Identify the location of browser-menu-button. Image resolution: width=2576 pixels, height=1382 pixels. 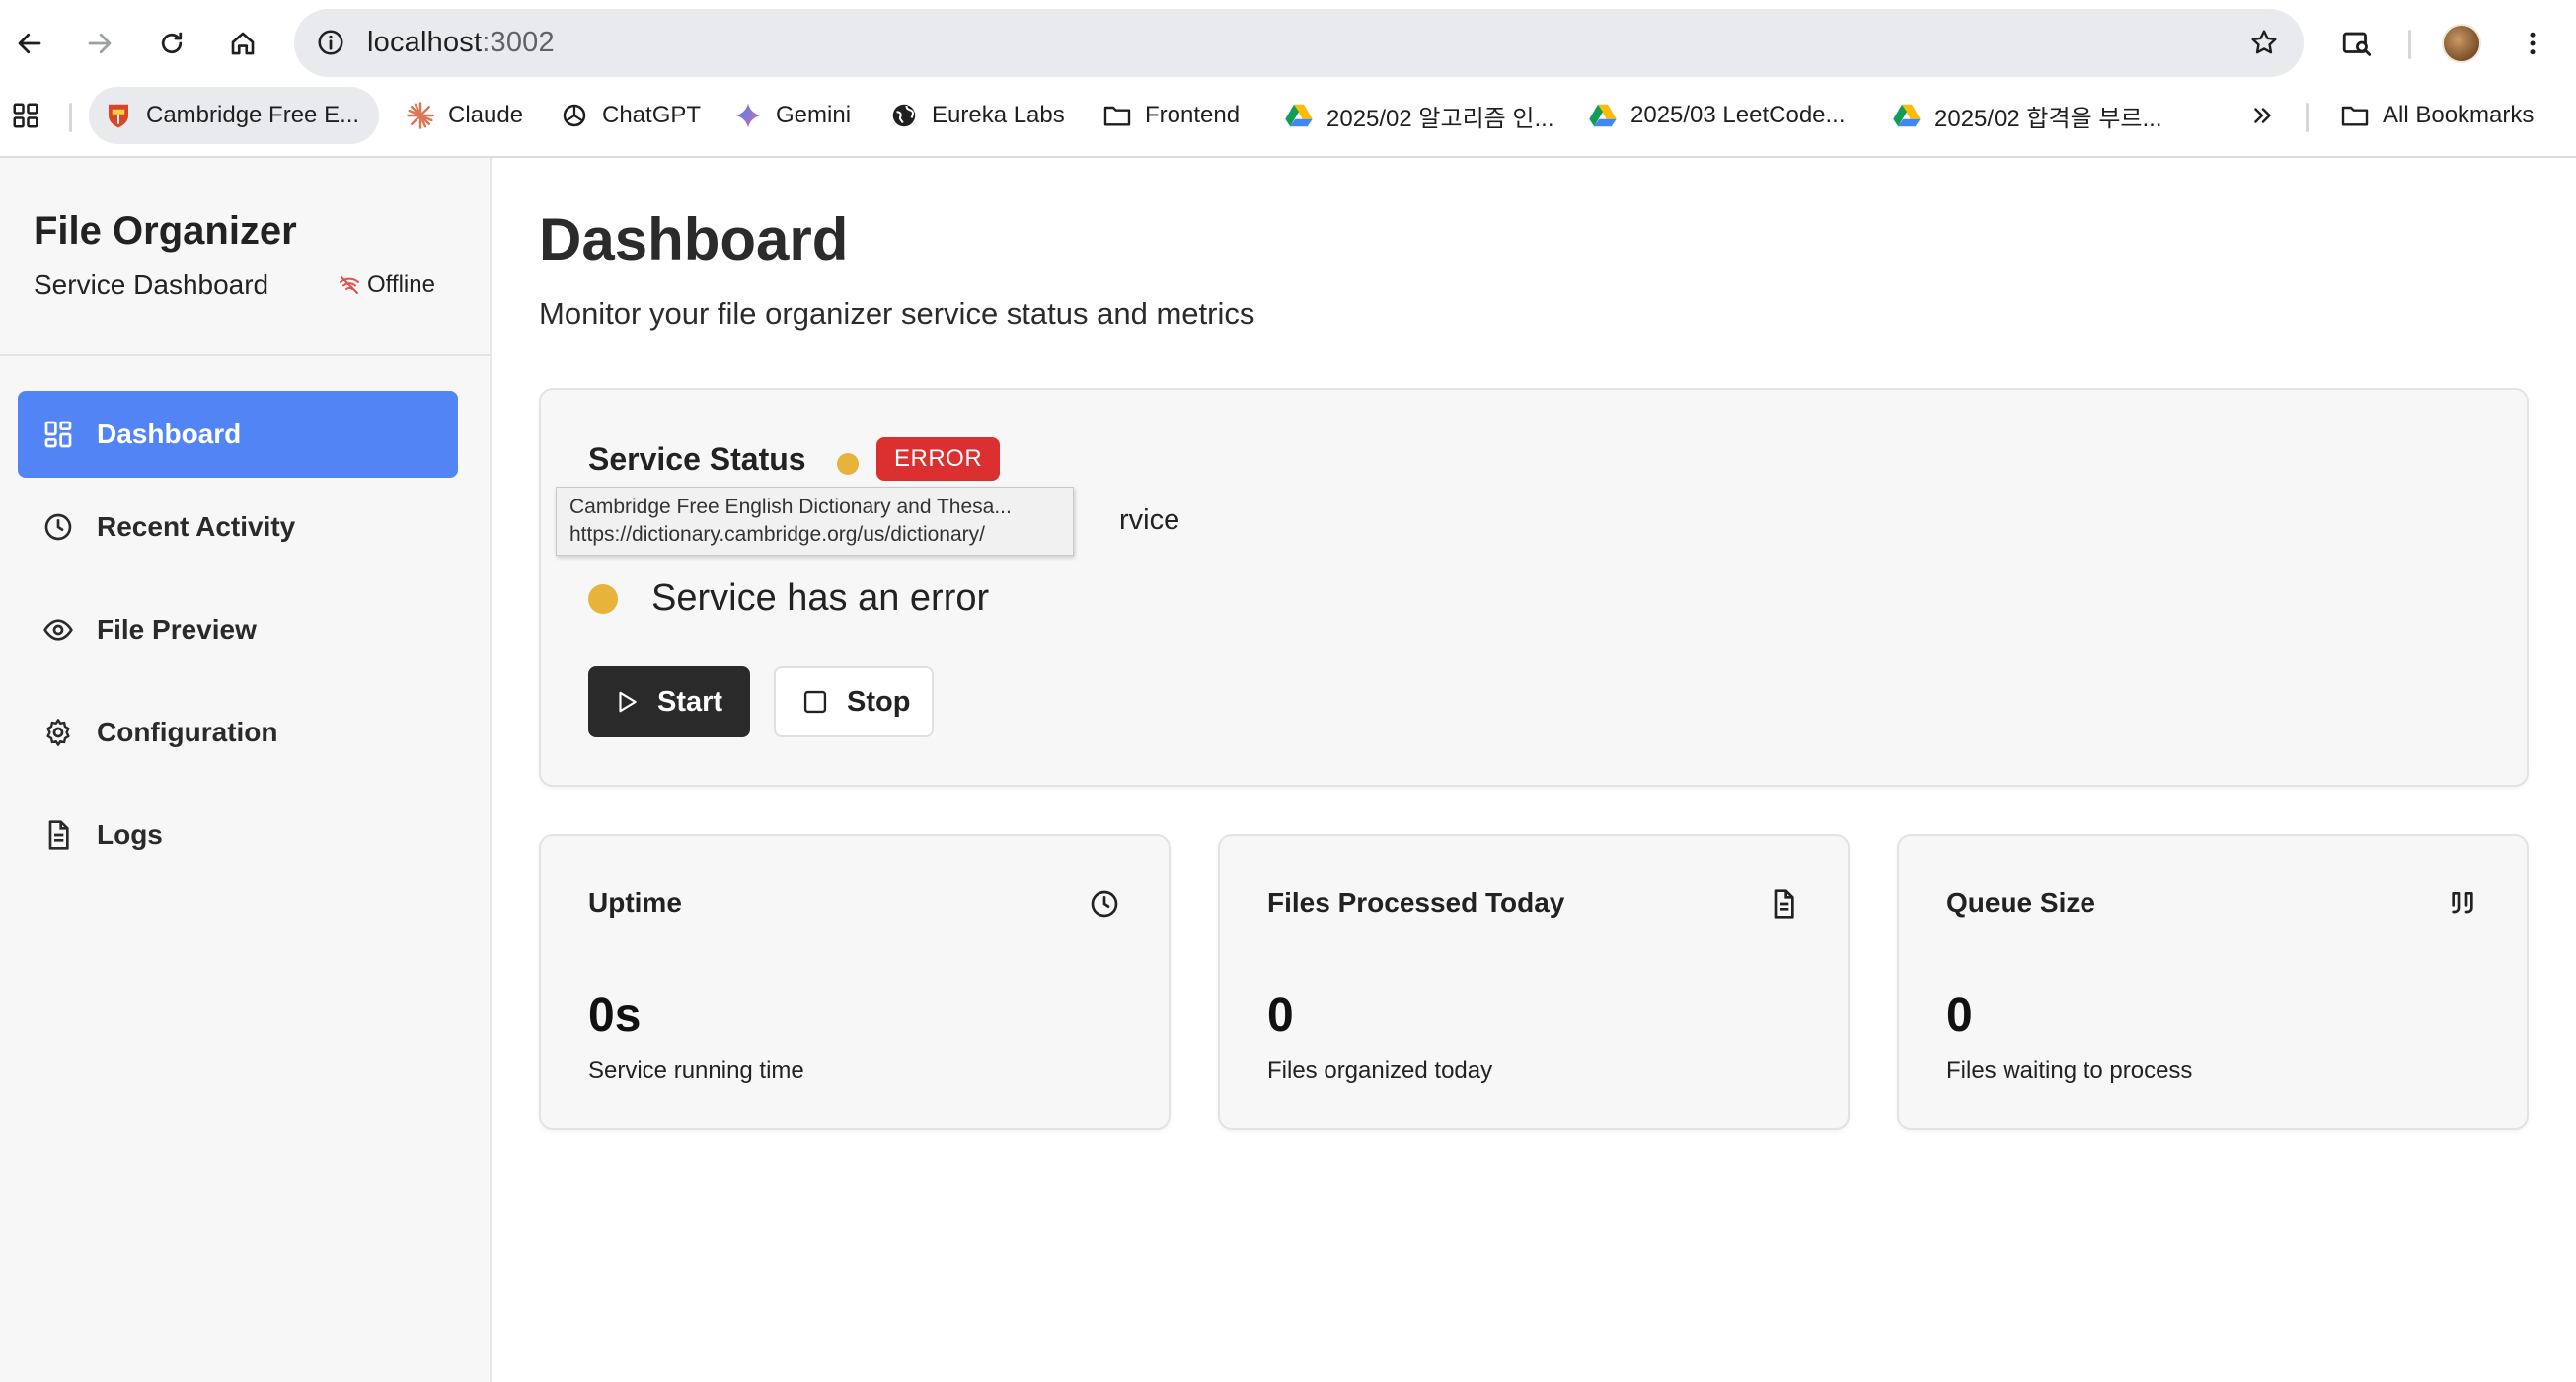
(2532, 43).